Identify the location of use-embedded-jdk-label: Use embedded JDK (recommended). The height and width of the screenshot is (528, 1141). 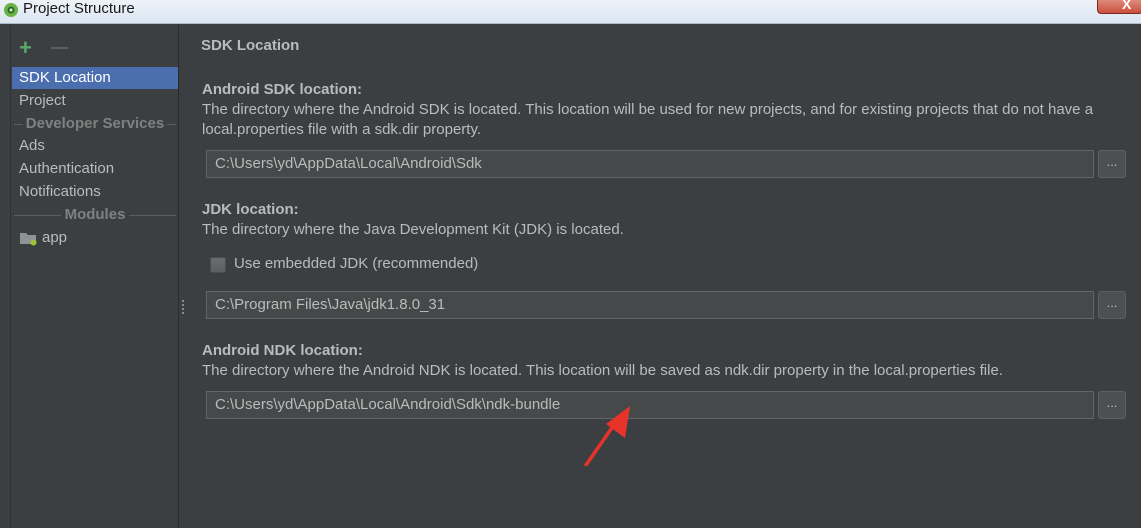
(356, 263).